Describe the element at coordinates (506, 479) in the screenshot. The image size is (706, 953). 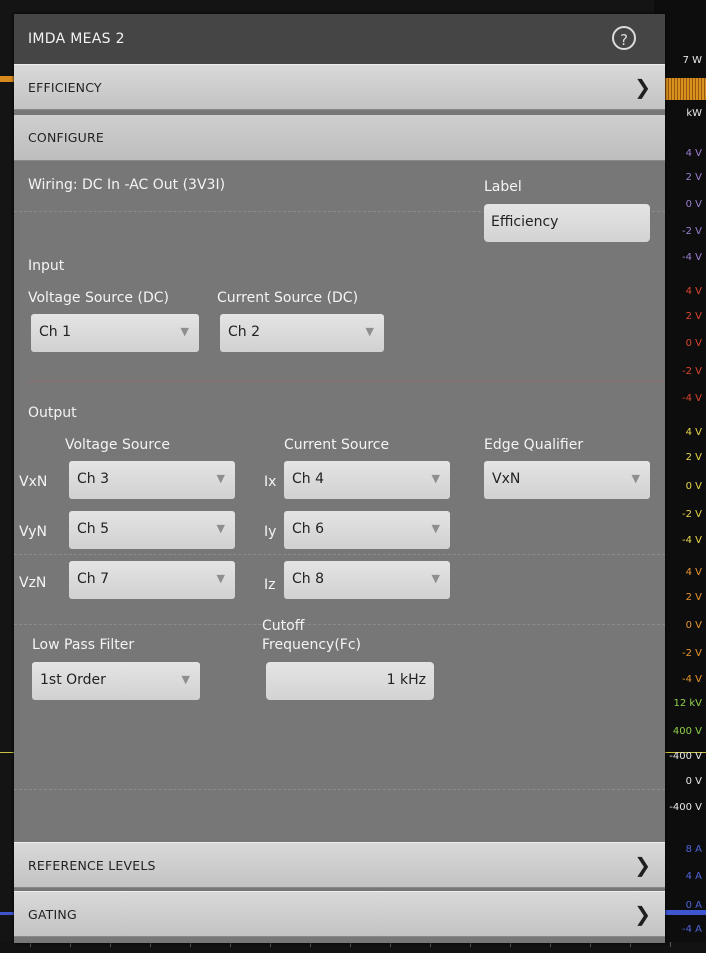
I see `edge-qualifier-value: VxN` at that location.